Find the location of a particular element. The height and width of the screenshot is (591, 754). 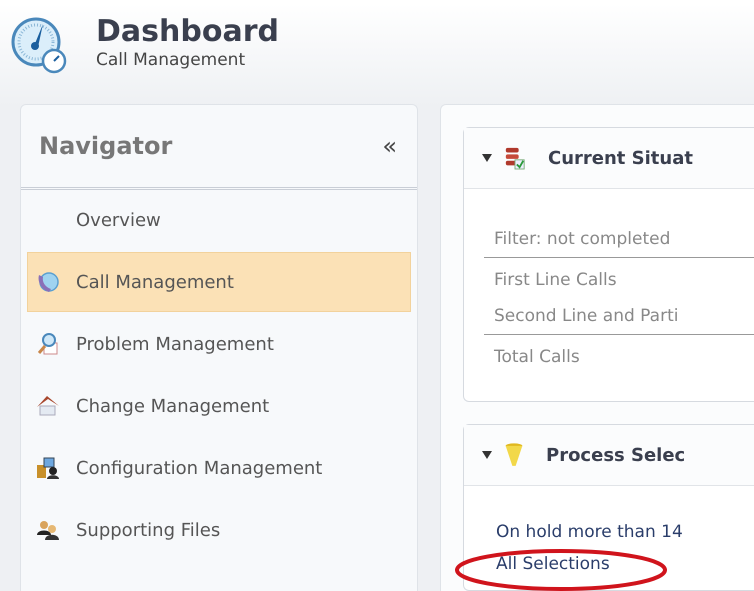

widget-title: Current Situat is located at coordinates (620, 158).